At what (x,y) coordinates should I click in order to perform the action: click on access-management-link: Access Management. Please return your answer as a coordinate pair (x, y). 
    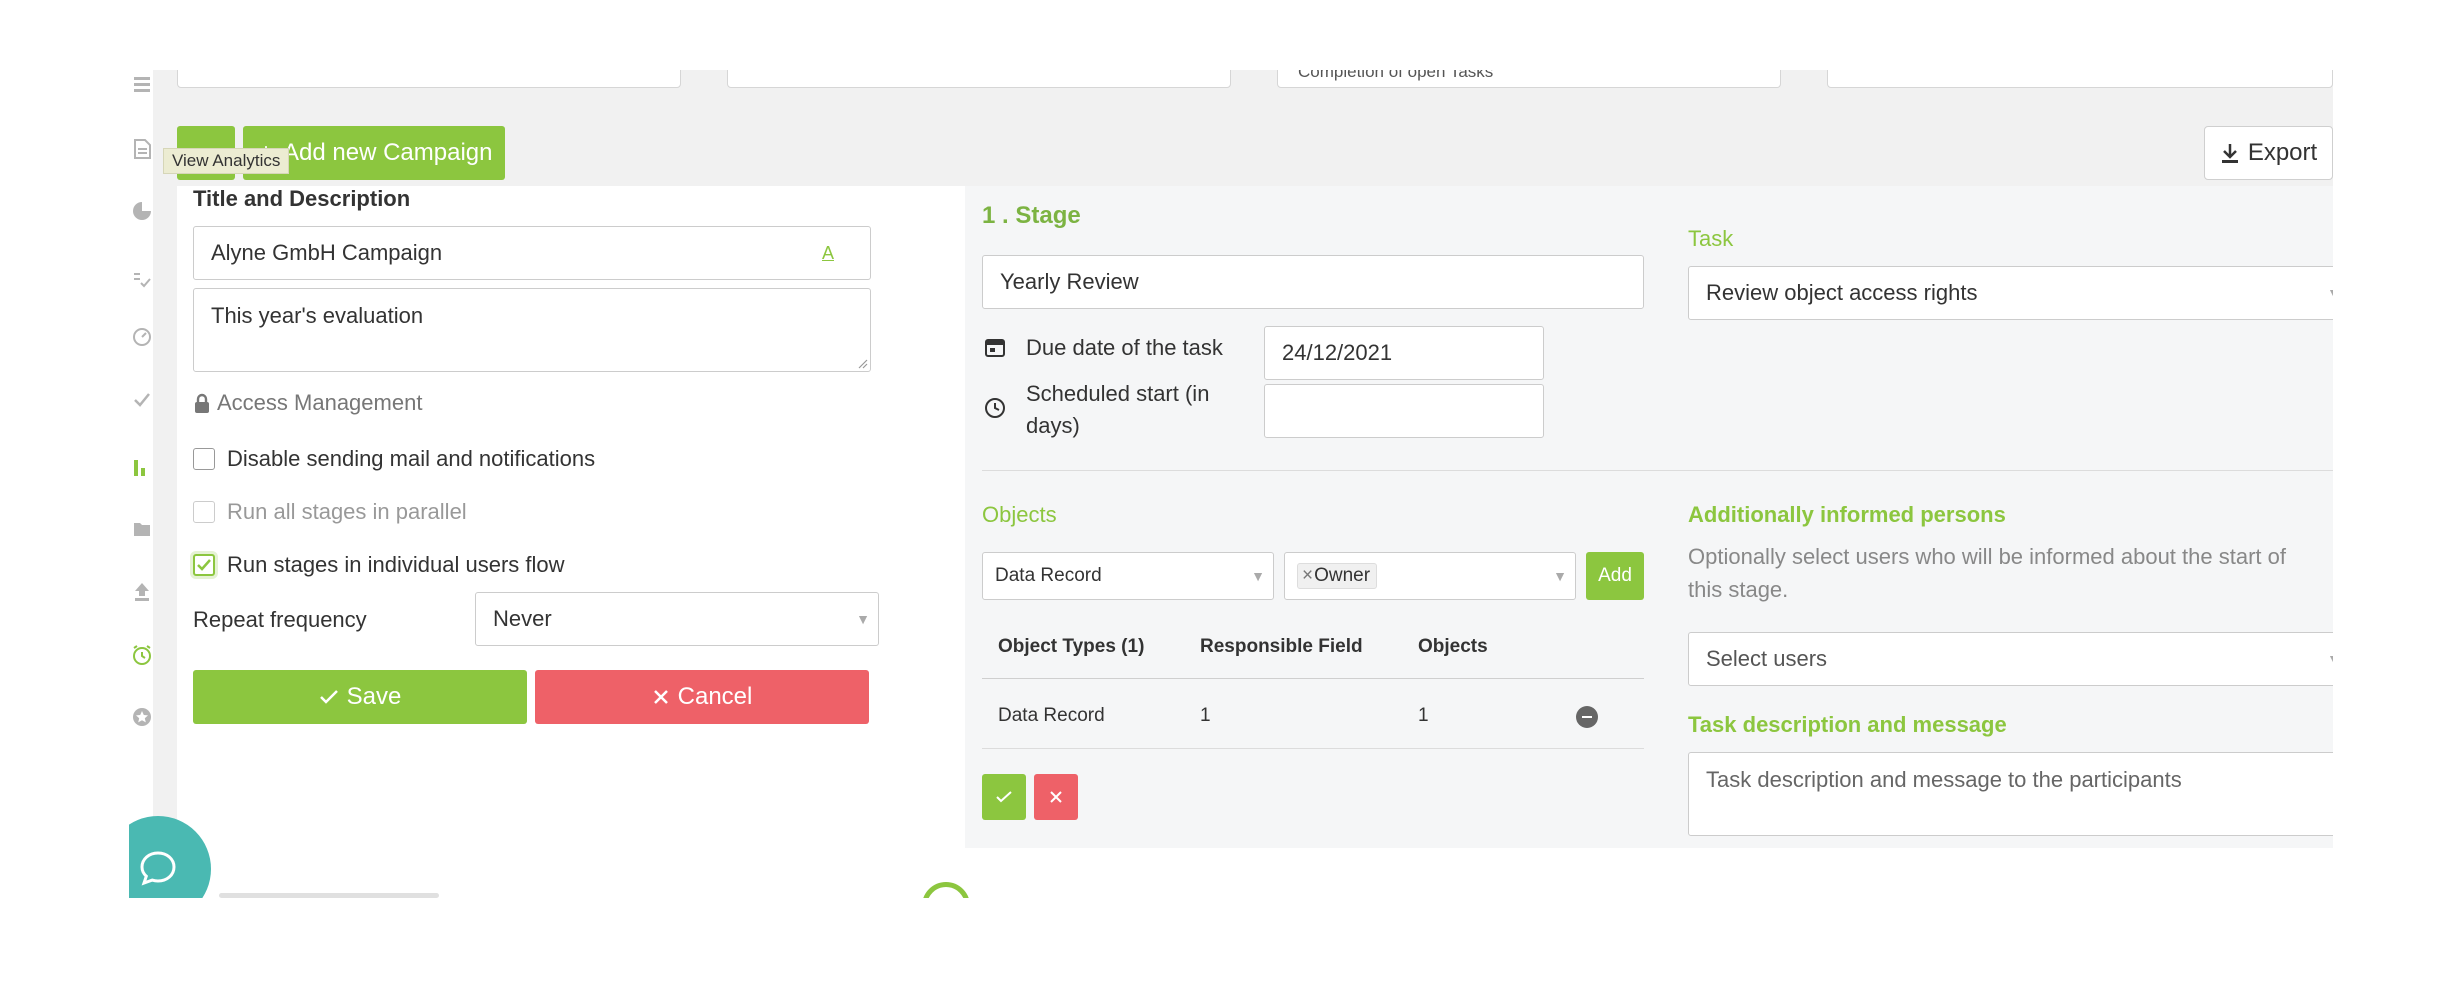
    Looking at the image, I should click on (307, 403).